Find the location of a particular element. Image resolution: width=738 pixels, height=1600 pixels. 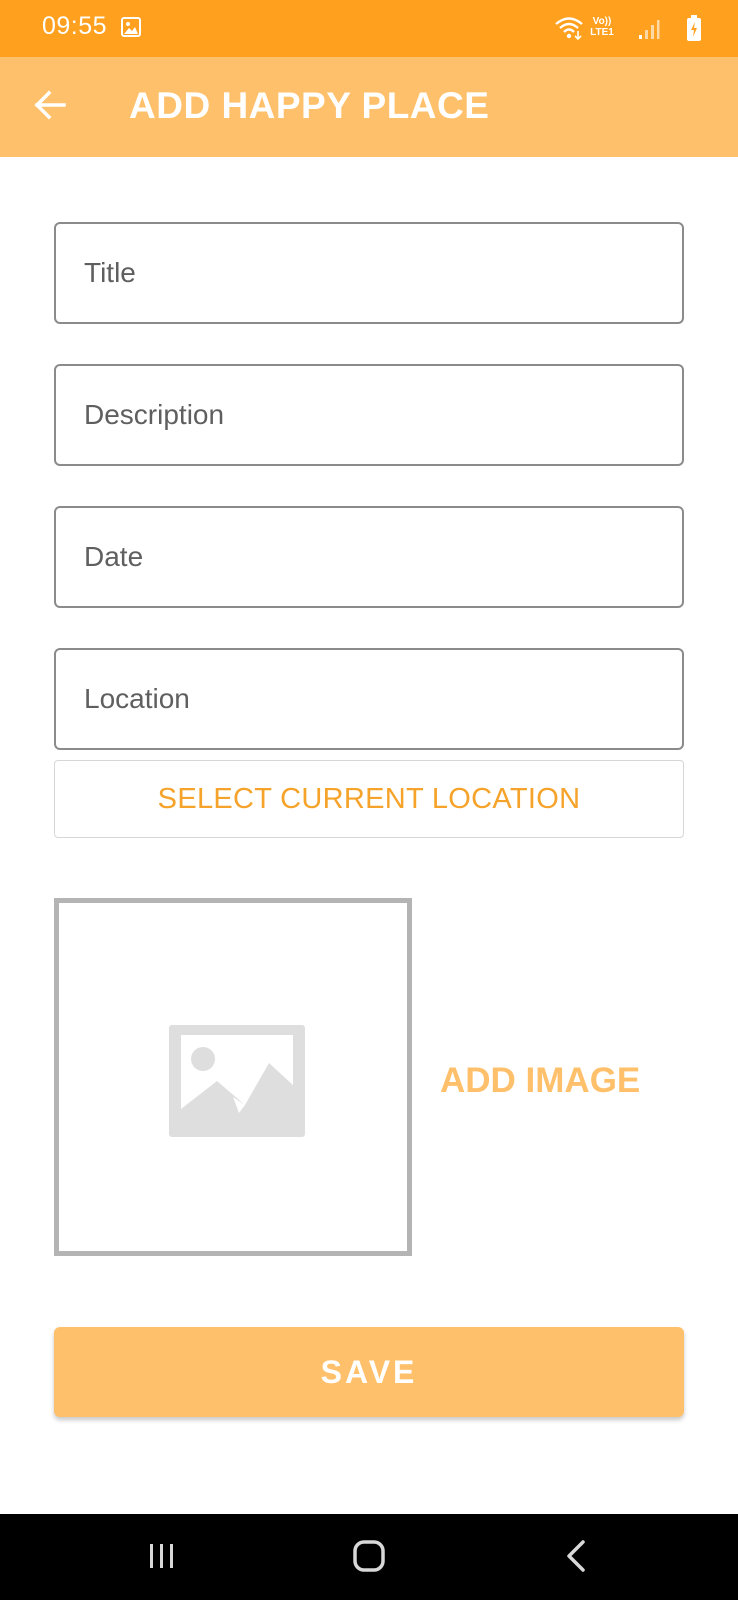

arrow-left-icon is located at coordinates (50, 107).